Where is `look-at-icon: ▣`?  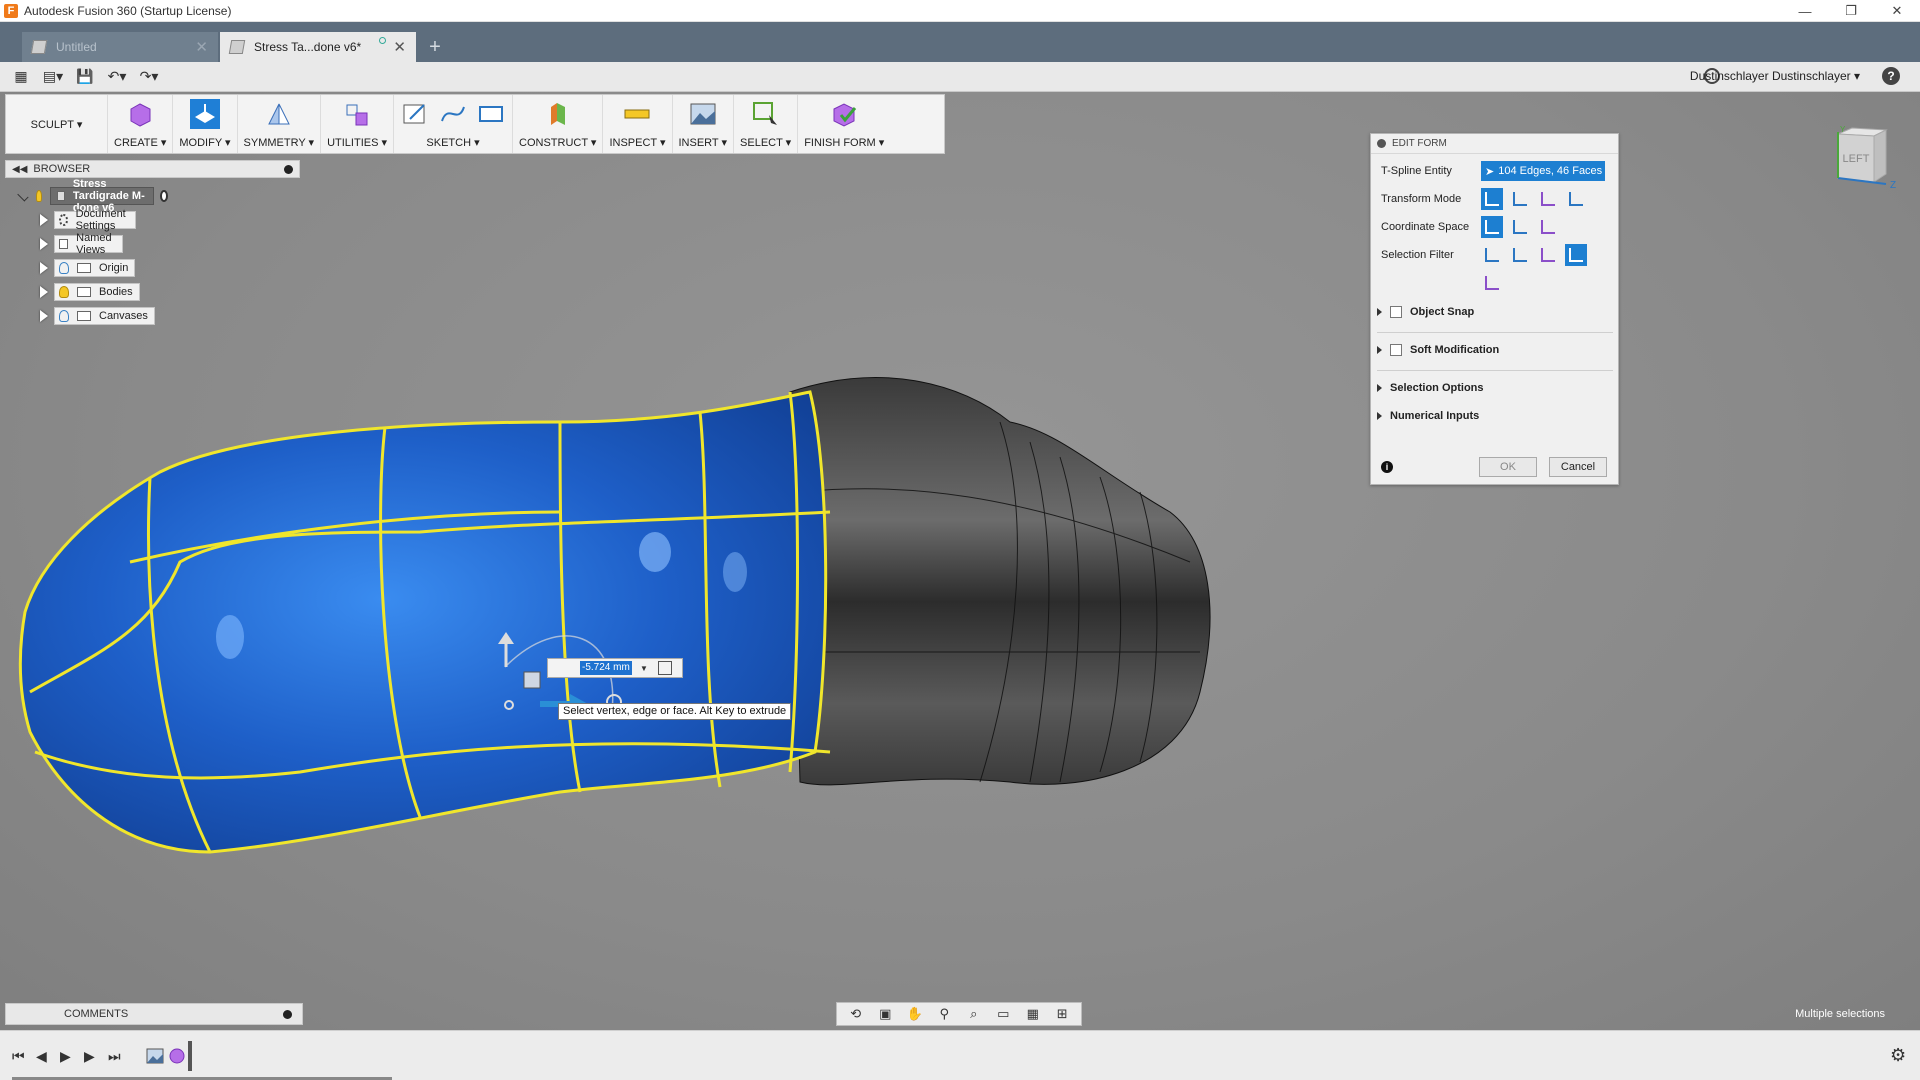
look-at-icon: ▣ is located at coordinates (885, 1014).